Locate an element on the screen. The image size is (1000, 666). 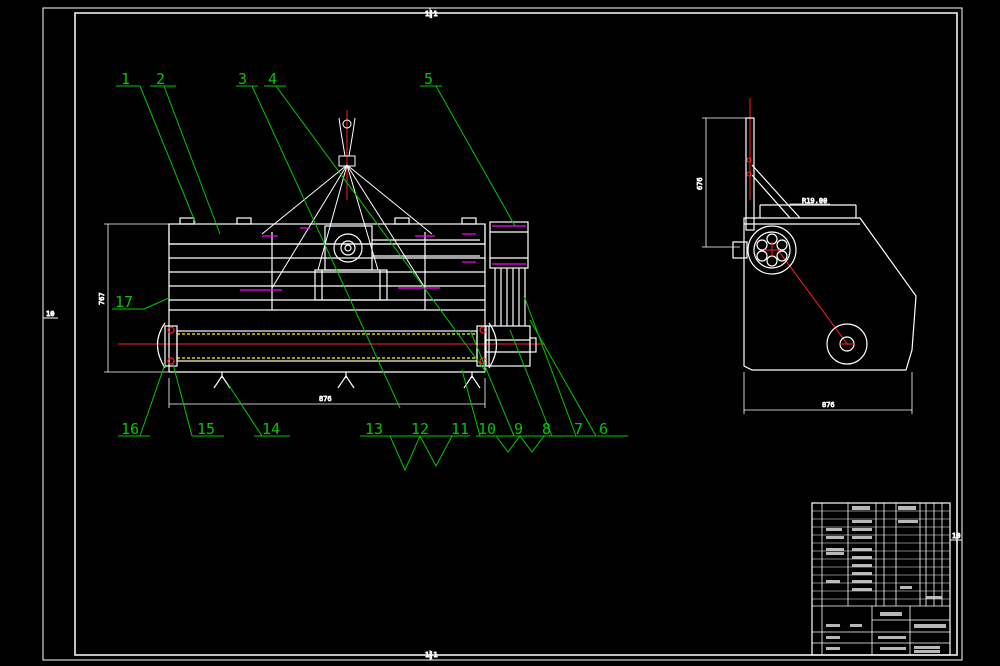
rotor is located at coordinates (327, 345).